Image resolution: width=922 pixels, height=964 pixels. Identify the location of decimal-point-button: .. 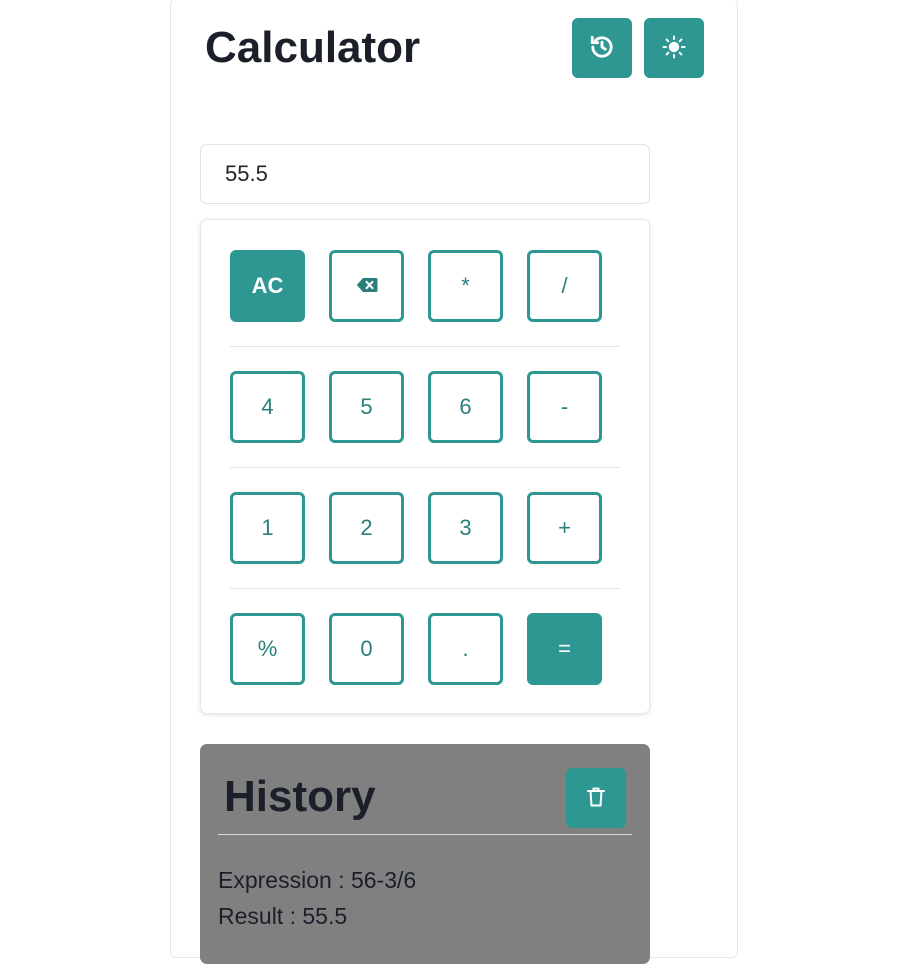
(465, 649).